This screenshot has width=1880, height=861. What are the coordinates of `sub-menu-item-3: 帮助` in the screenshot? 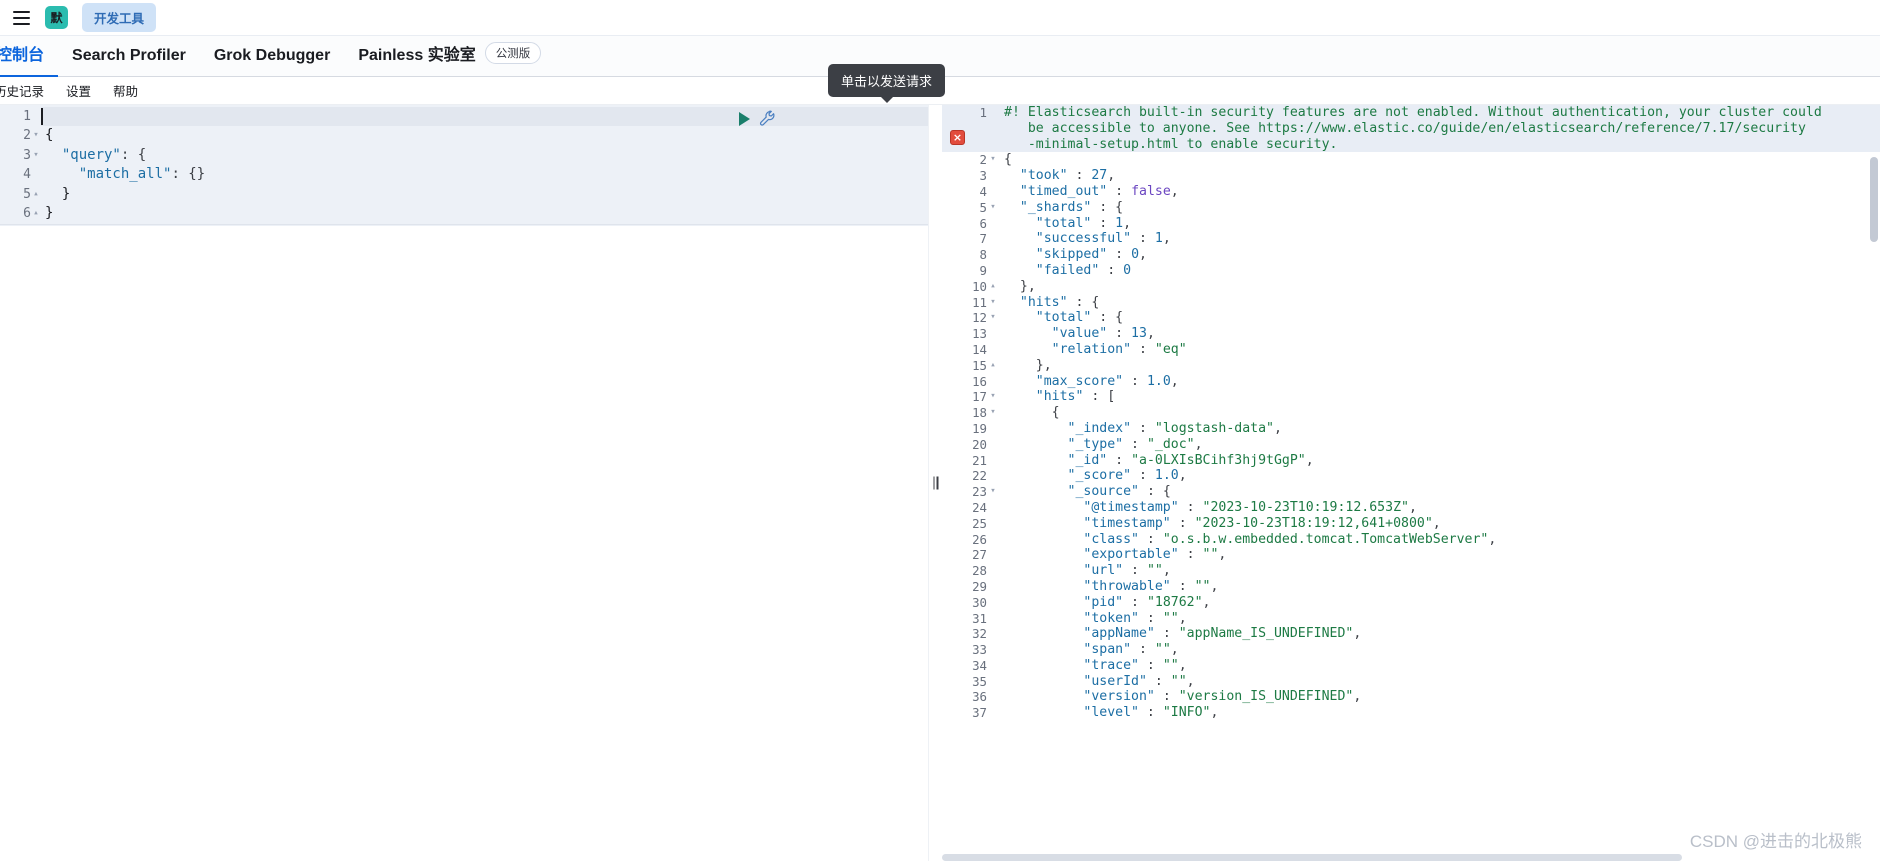 It's located at (125, 90).